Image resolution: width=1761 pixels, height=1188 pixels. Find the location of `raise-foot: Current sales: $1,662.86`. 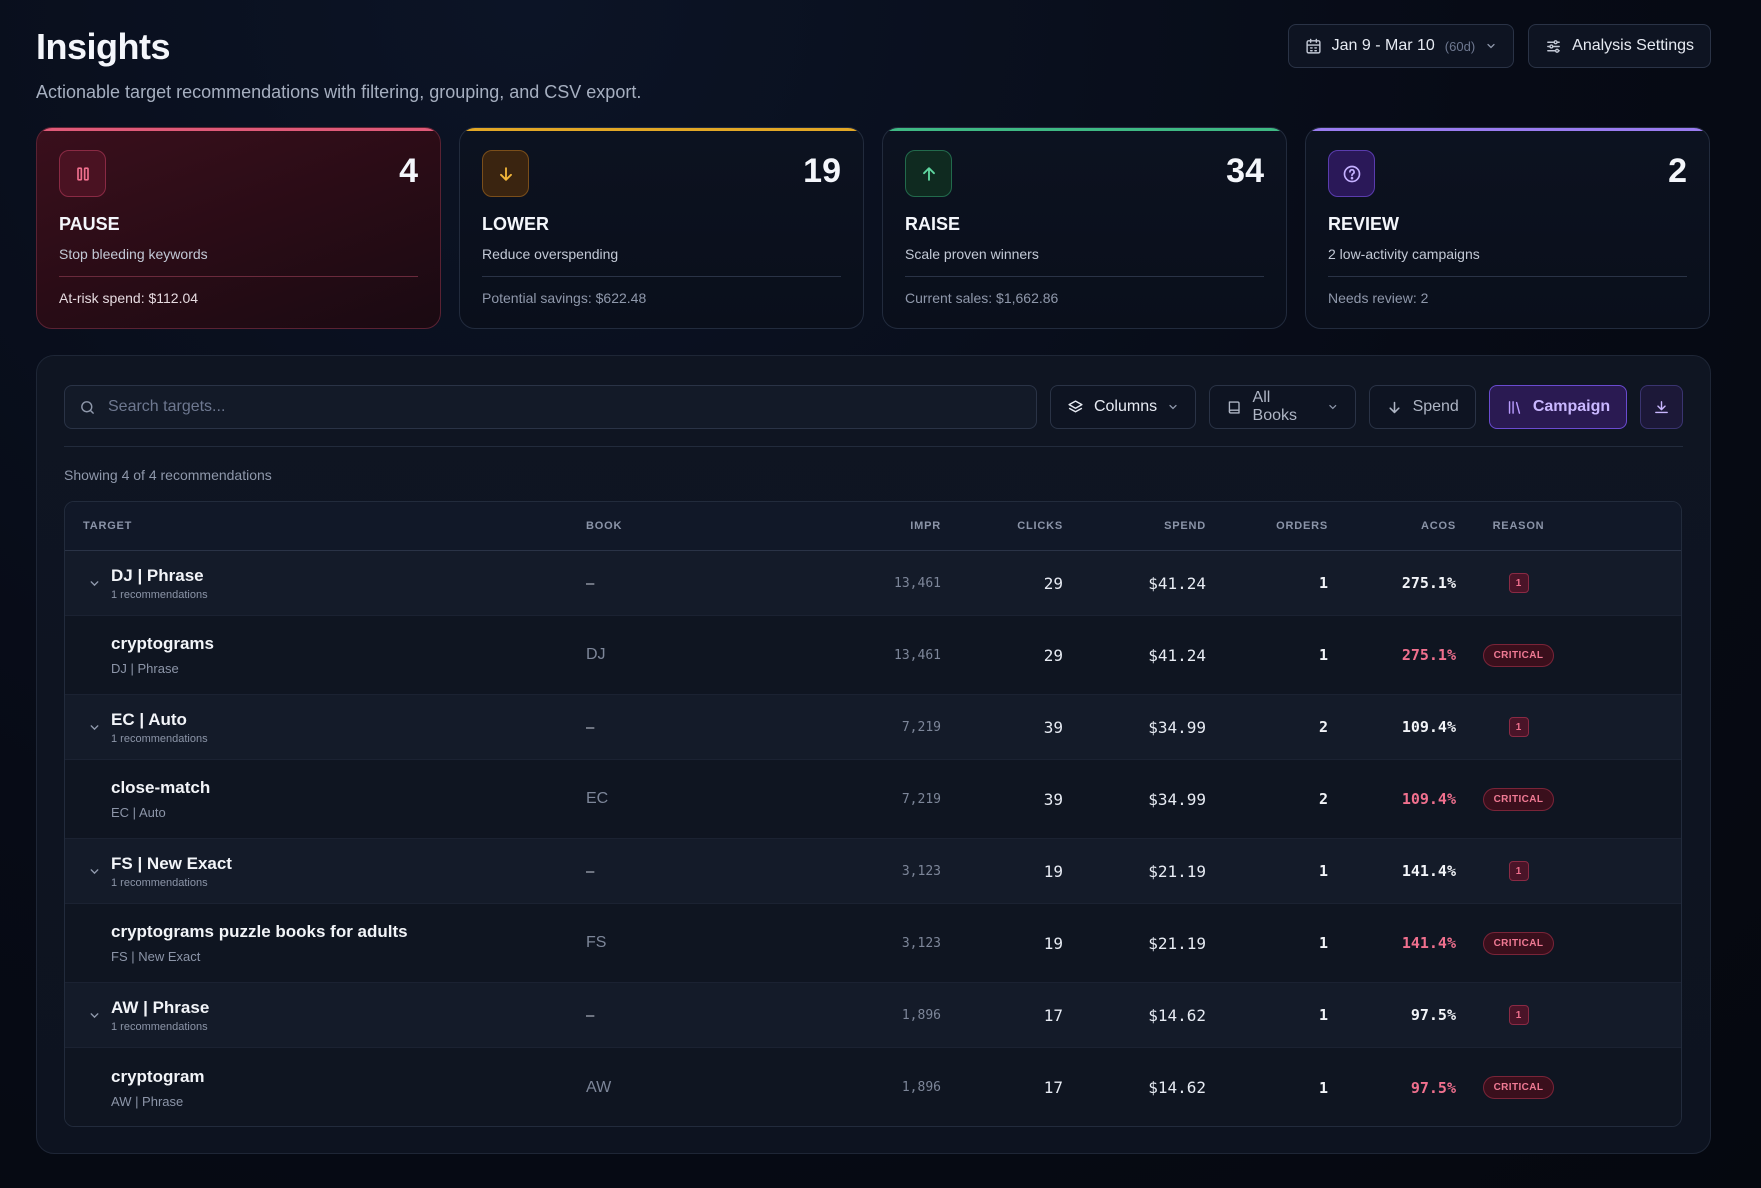

raise-foot: Current sales: $1,662.86 is located at coordinates (1084, 291).